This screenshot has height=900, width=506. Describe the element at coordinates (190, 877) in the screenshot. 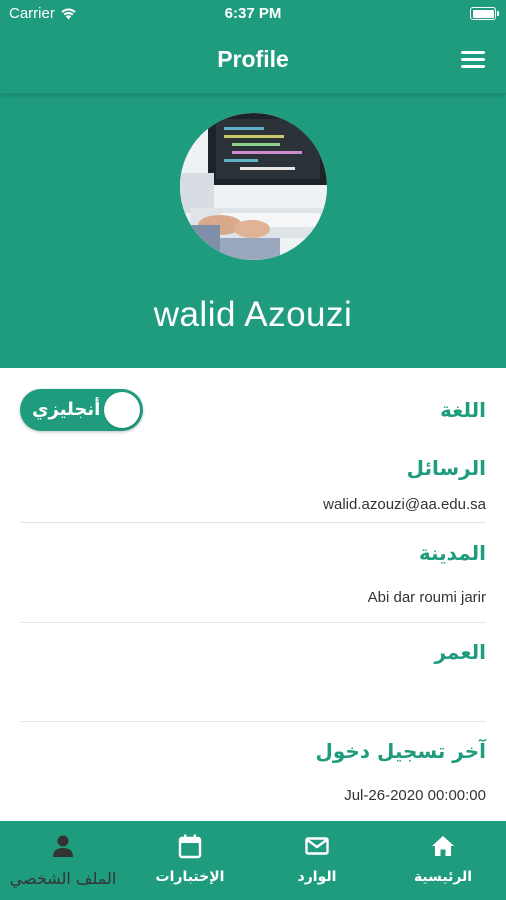

I see `tab-label: الإختبارات` at that location.